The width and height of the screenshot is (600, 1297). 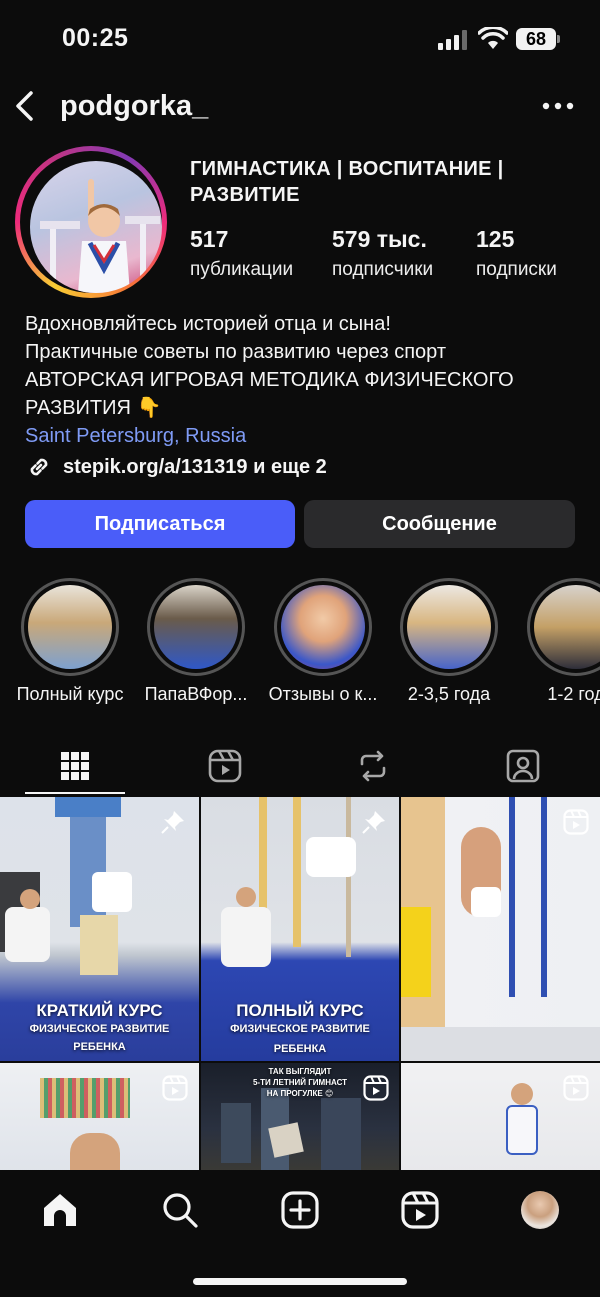 What do you see at coordinates (516, 253) in the screenshot?
I see `stat-following: 125 подписки` at bounding box center [516, 253].